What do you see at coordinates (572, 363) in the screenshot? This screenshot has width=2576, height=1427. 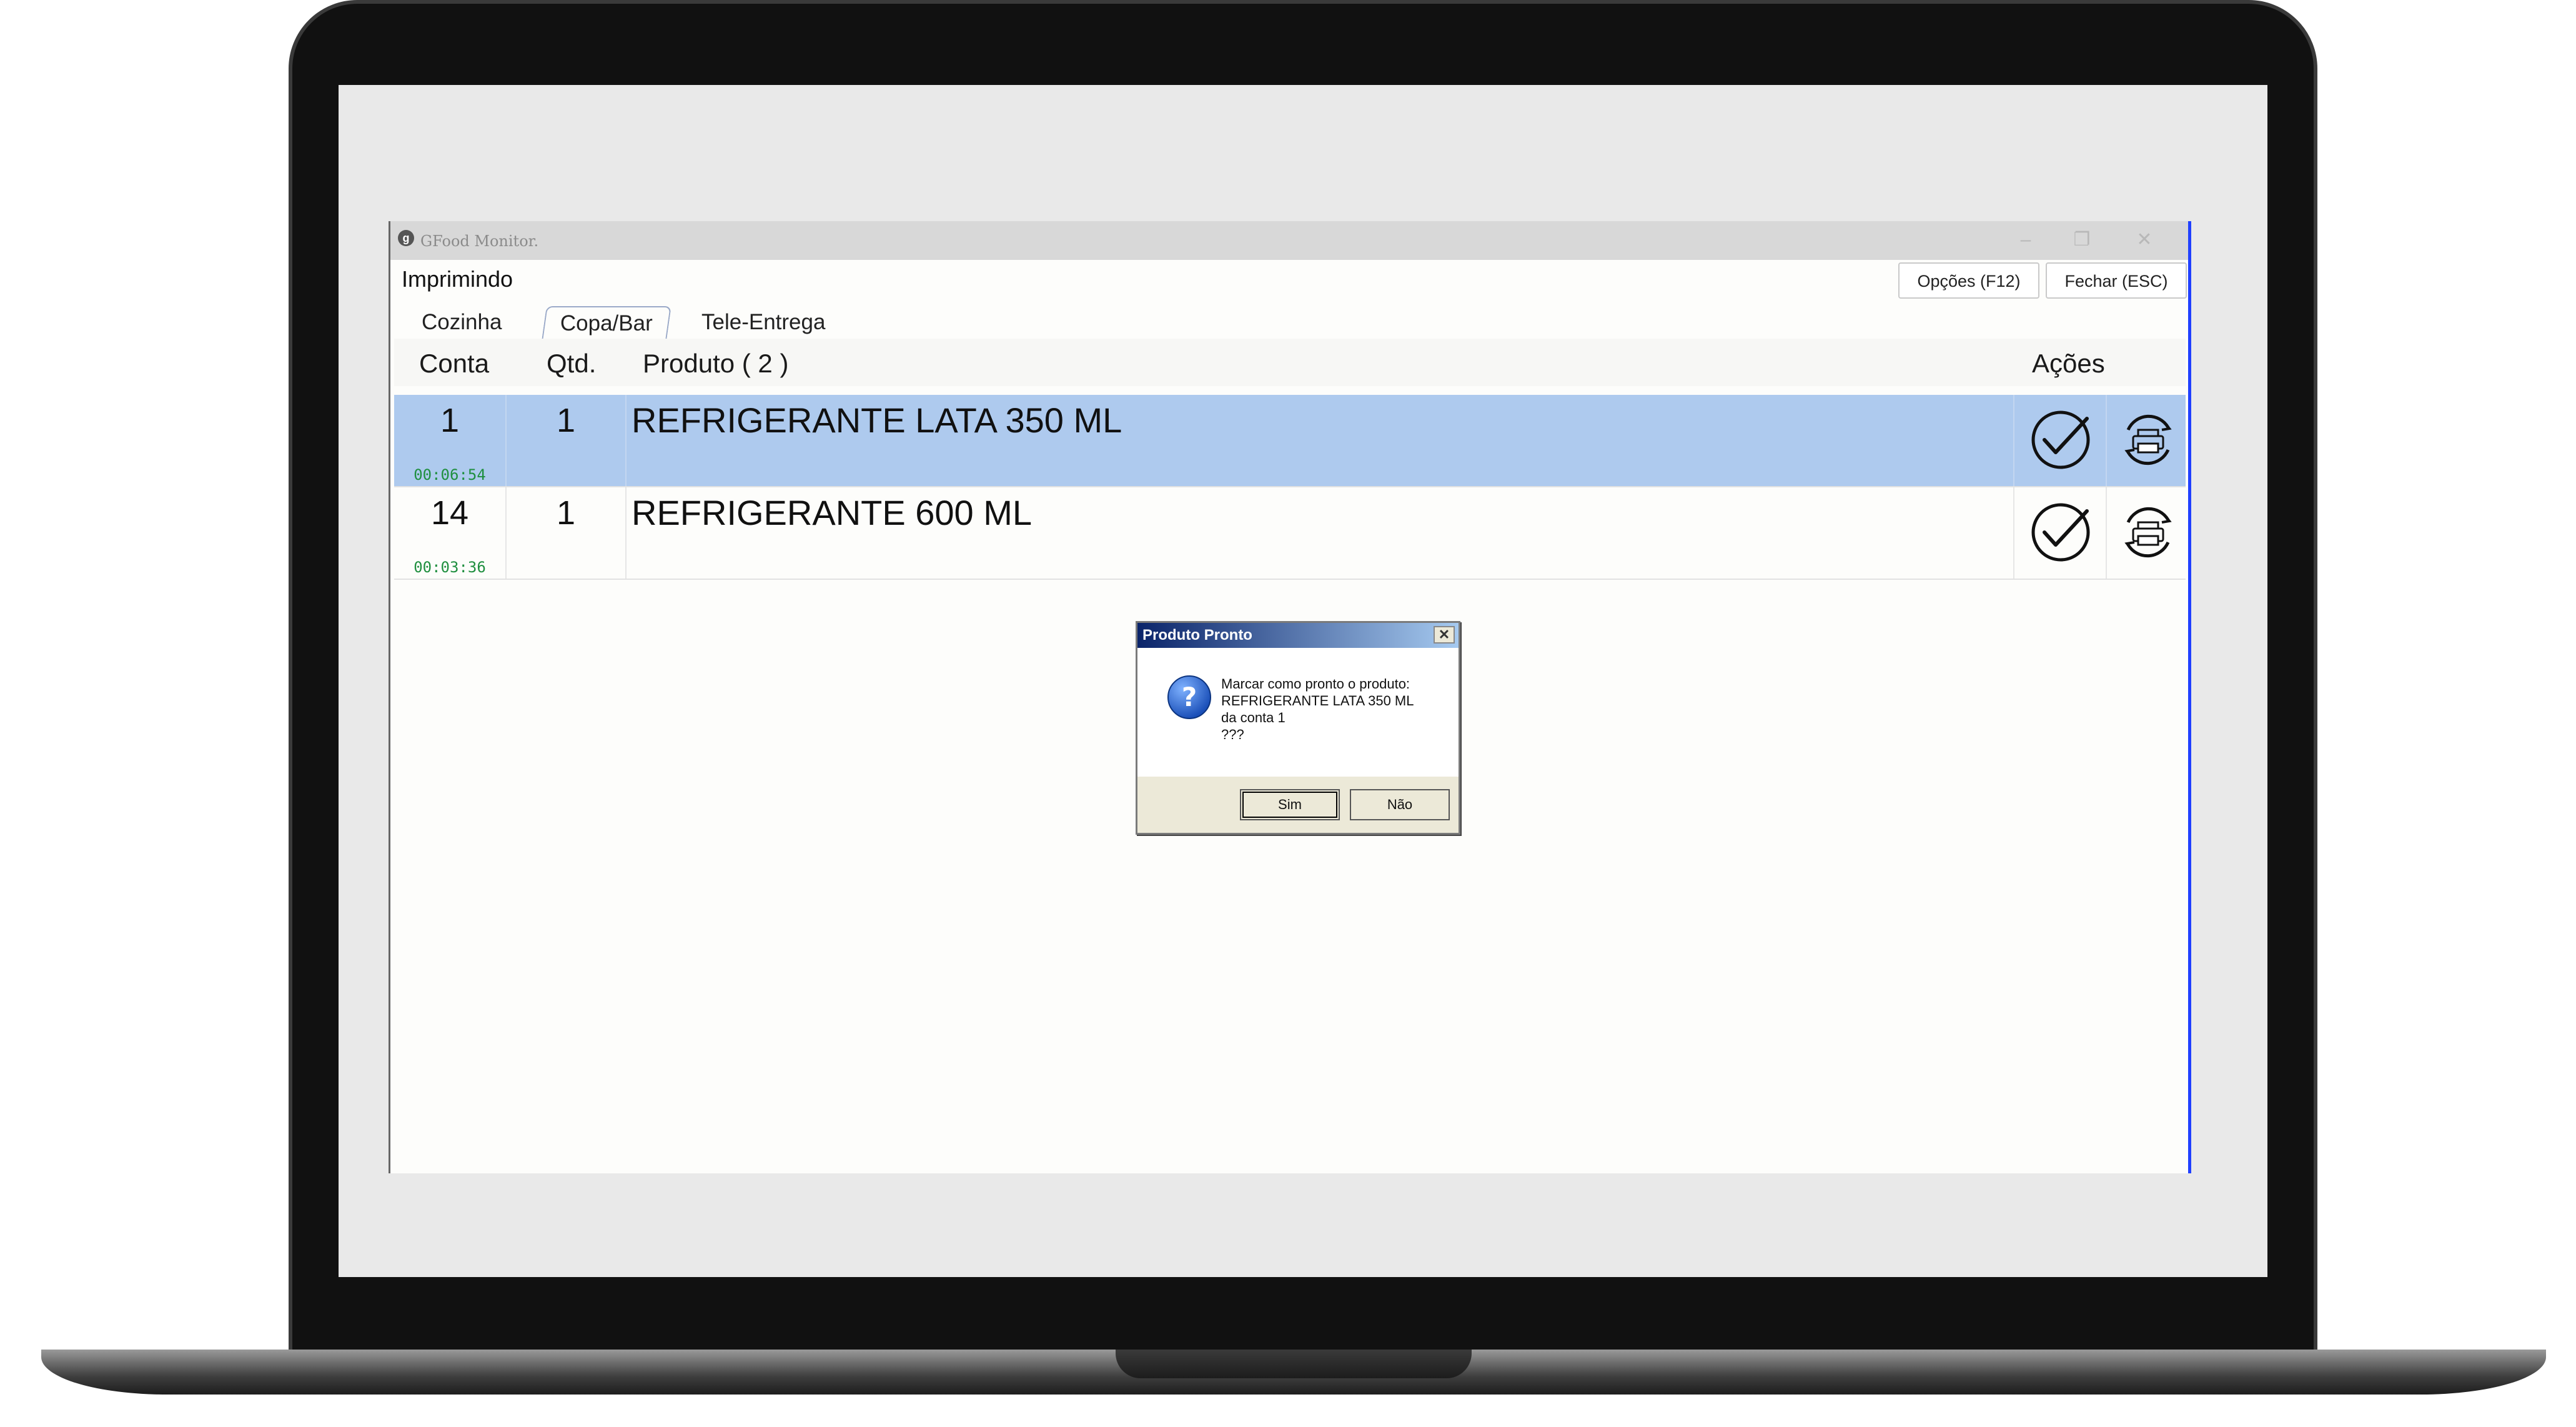 I see `header-qtd: Qtd.` at bounding box center [572, 363].